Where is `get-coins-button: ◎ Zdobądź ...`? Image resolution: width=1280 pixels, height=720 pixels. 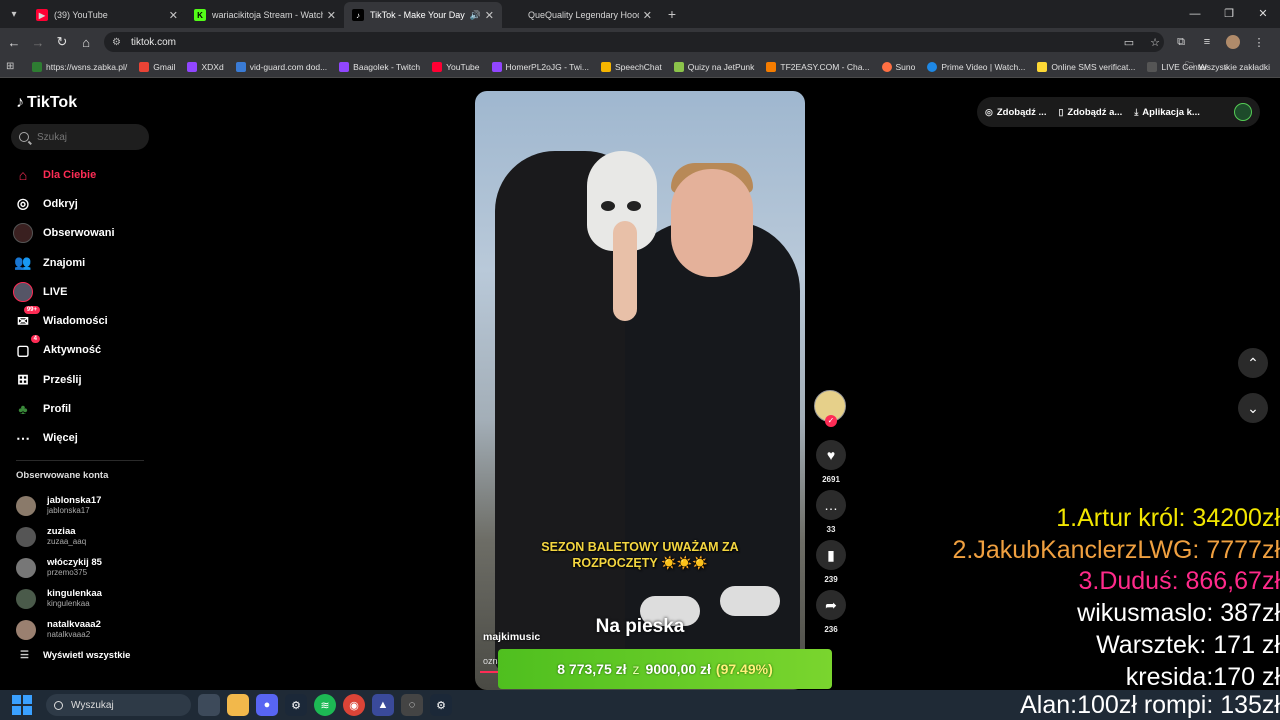
get-coins-button: ◎ Zdobądź ... is located at coordinates (1015, 112).